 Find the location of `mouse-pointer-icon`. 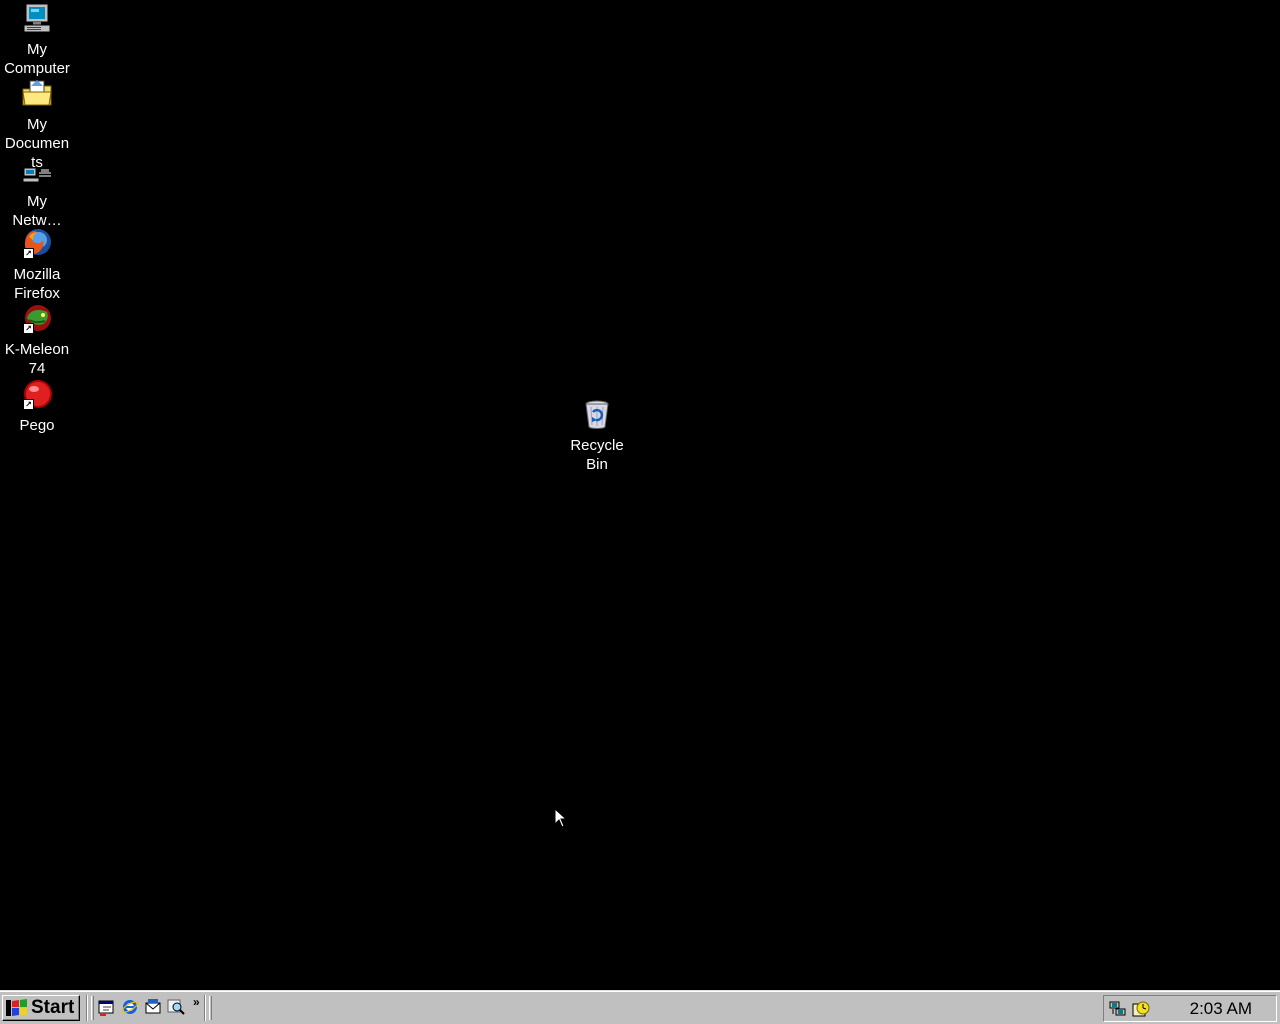

mouse-pointer-icon is located at coordinates (561, 818).